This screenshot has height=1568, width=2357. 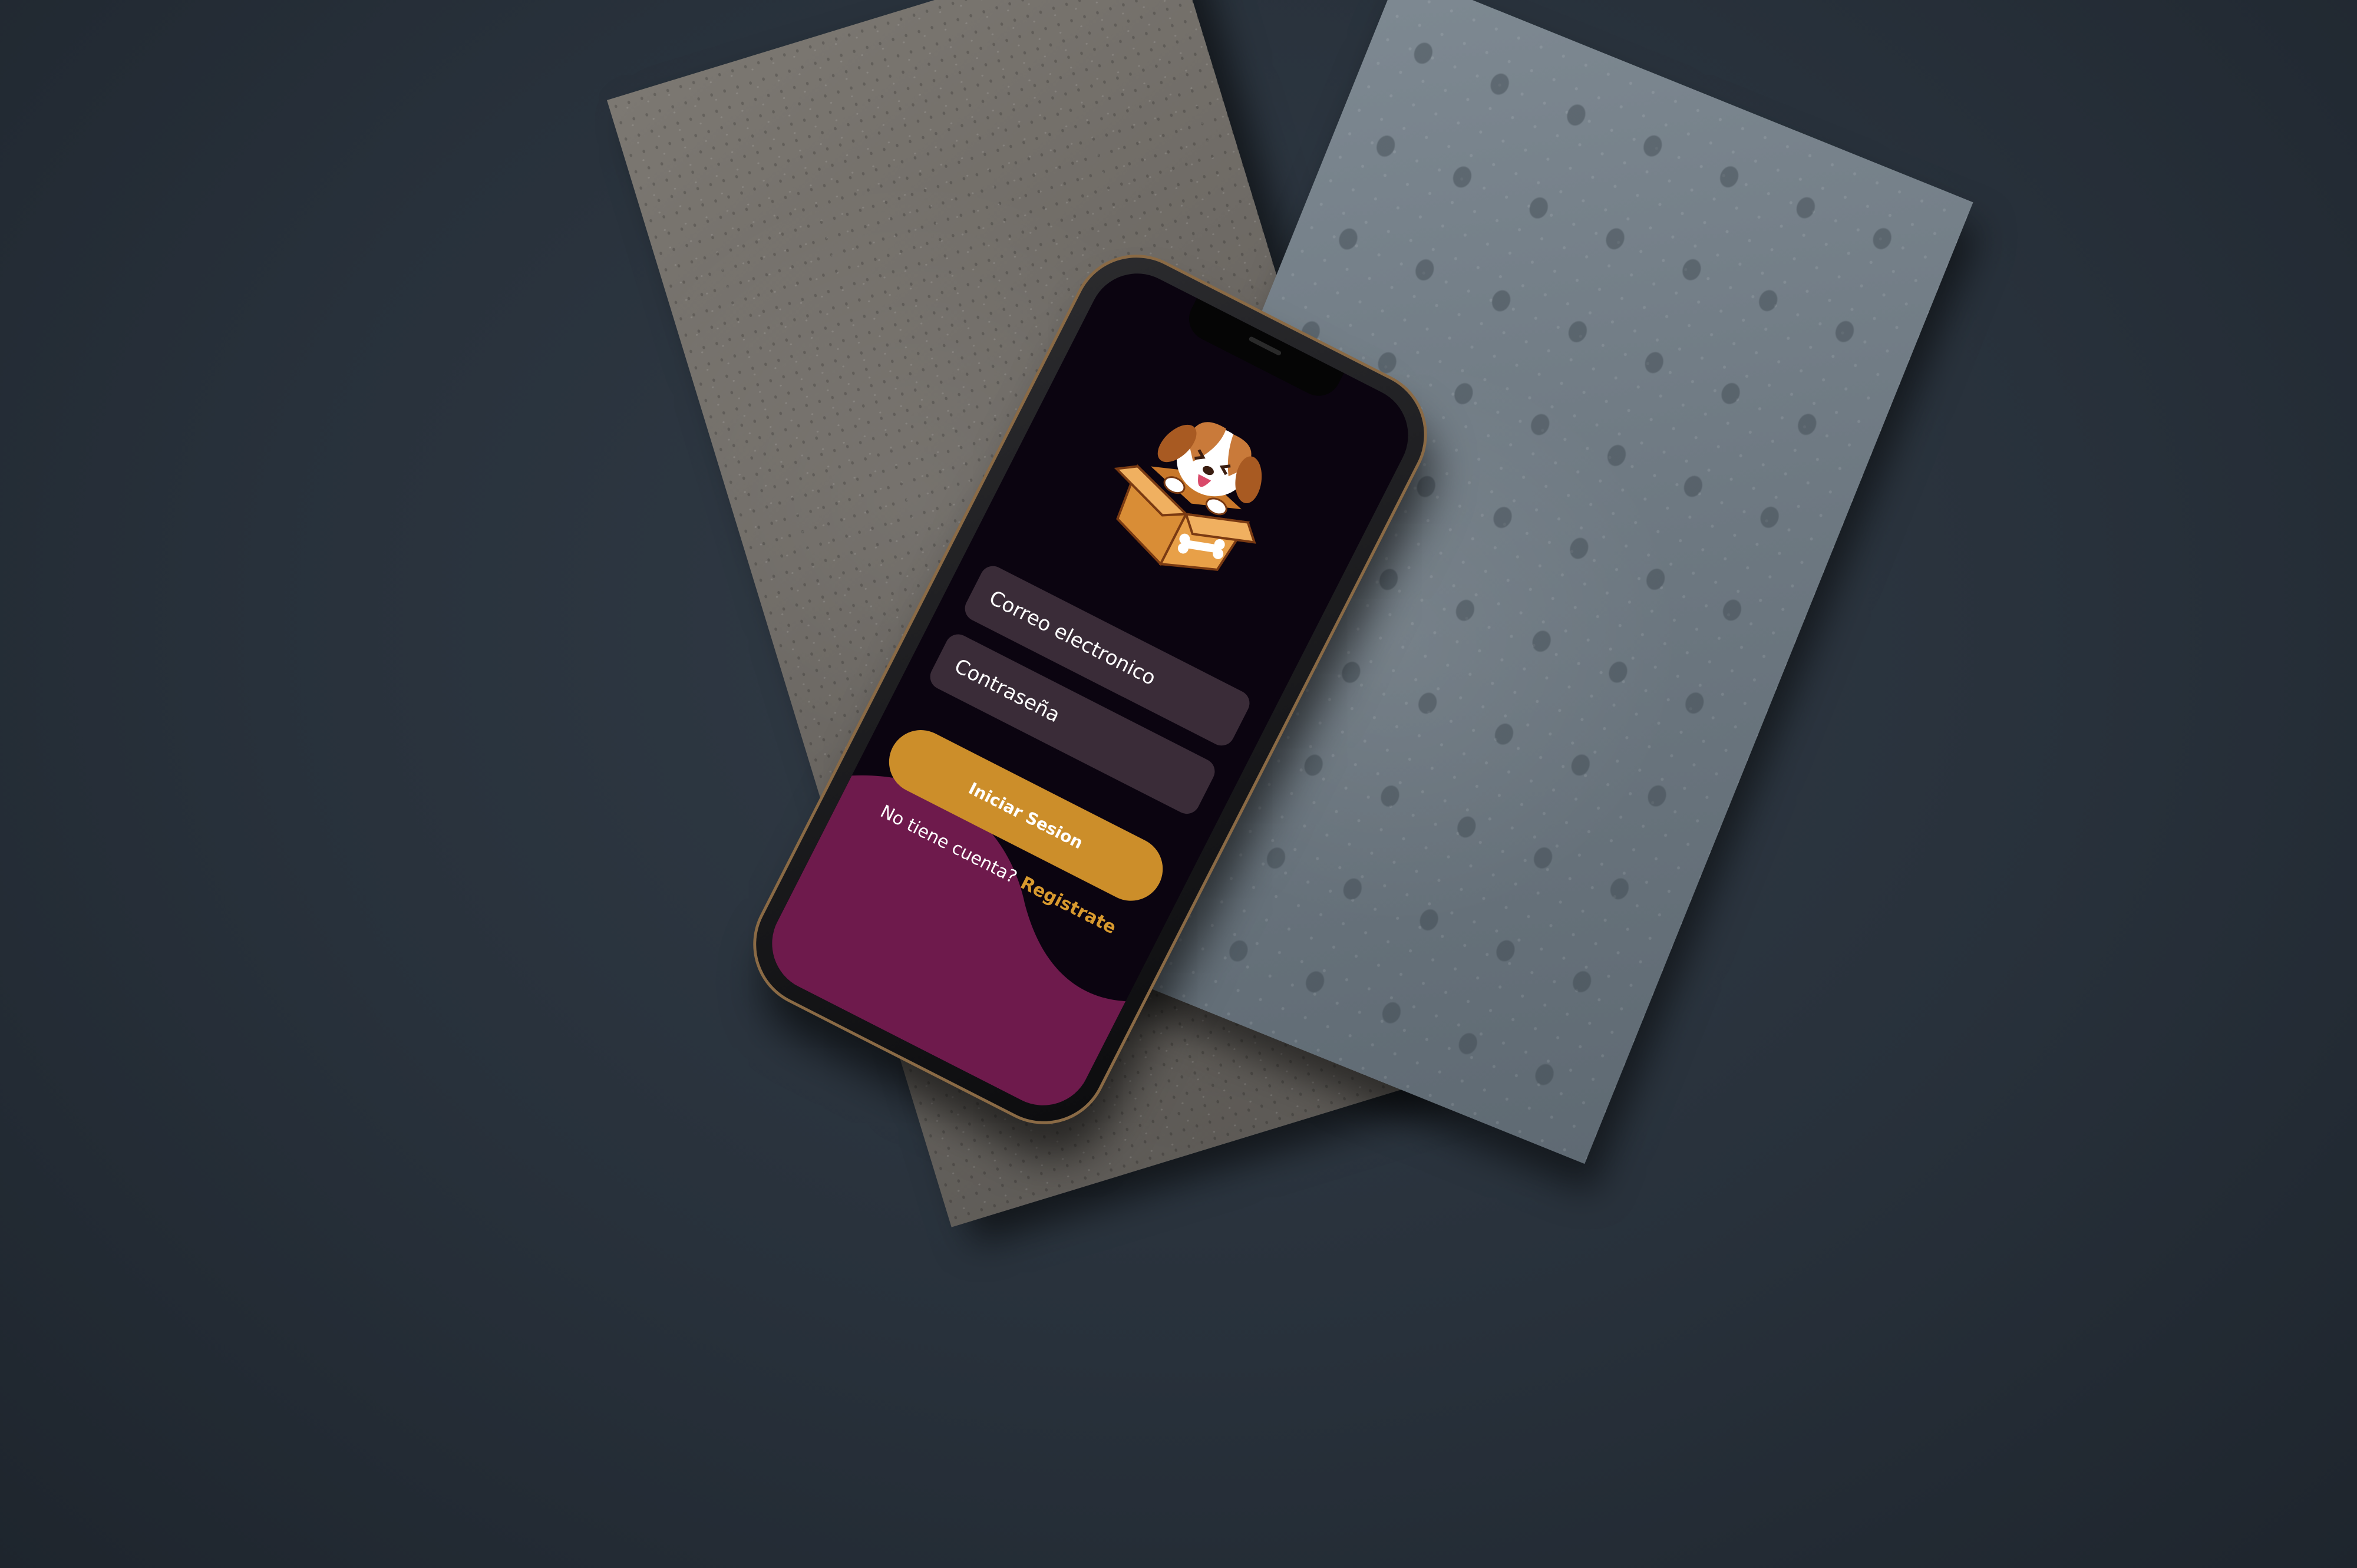 What do you see at coordinates (1265, 346) in the screenshot?
I see `speaker-grille` at bounding box center [1265, 346].